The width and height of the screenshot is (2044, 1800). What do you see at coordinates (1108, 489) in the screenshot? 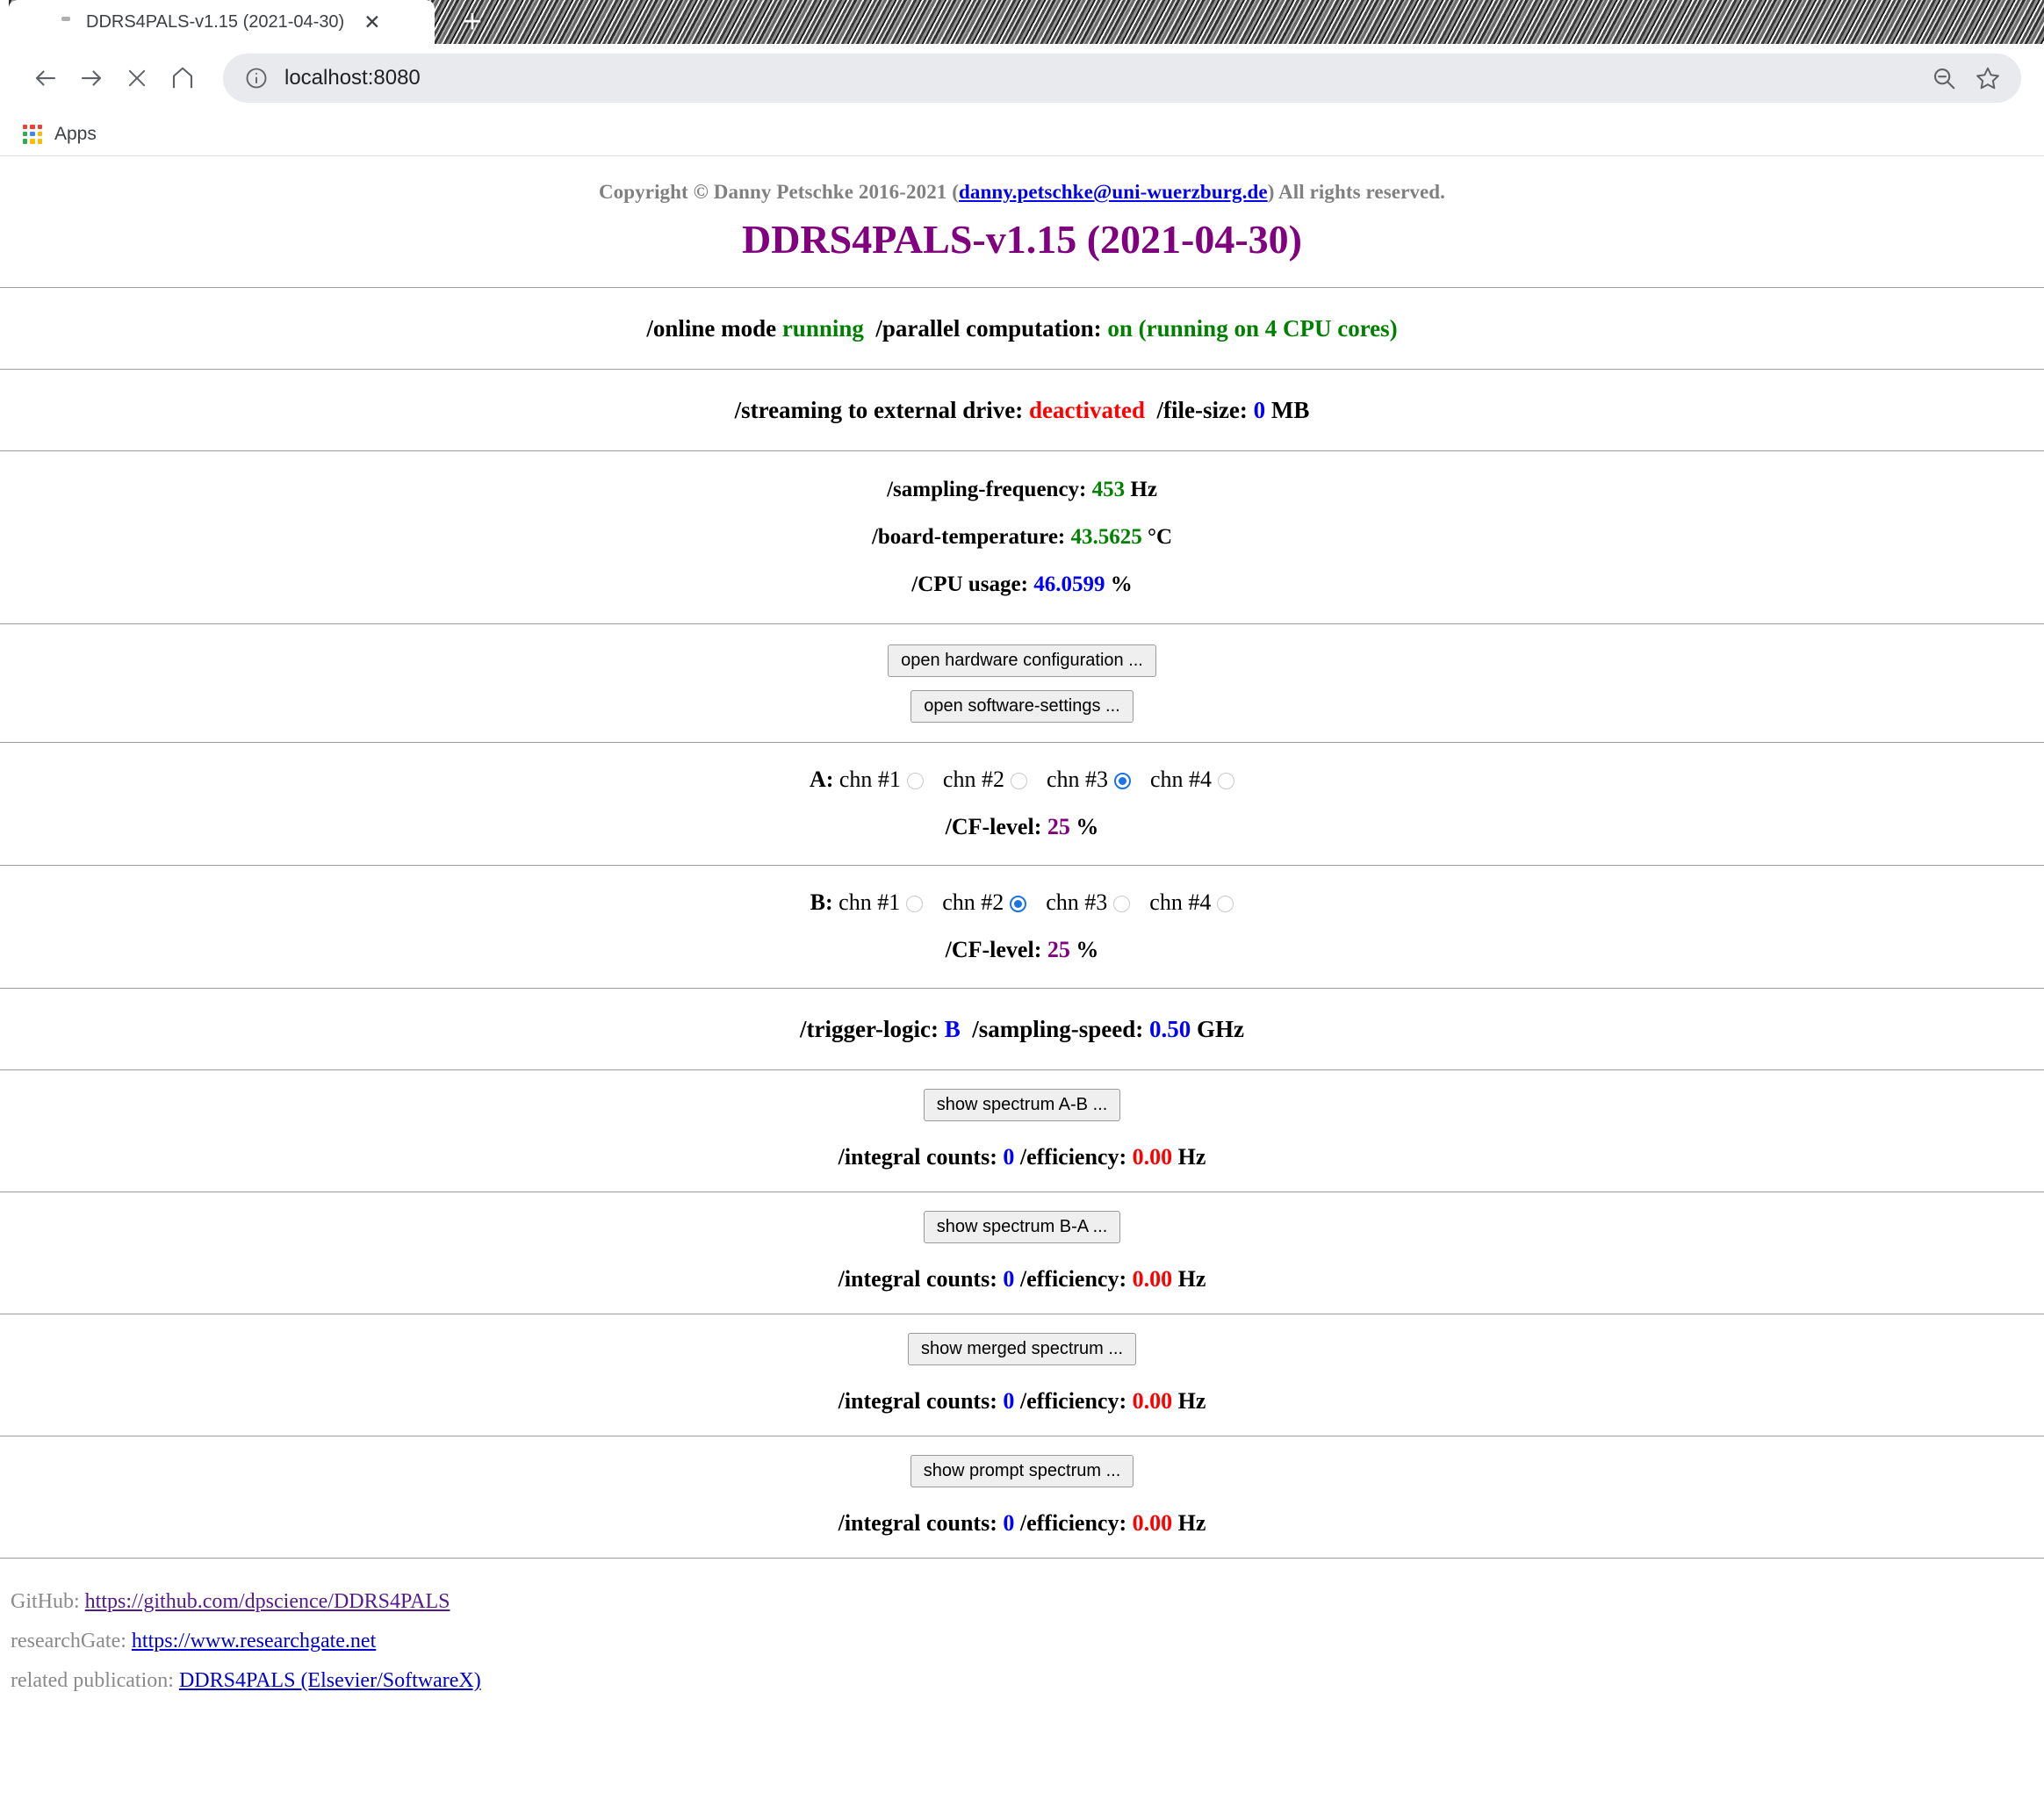
I see `sampling-frequency-value: 453` at bounding box center [1108, 489].